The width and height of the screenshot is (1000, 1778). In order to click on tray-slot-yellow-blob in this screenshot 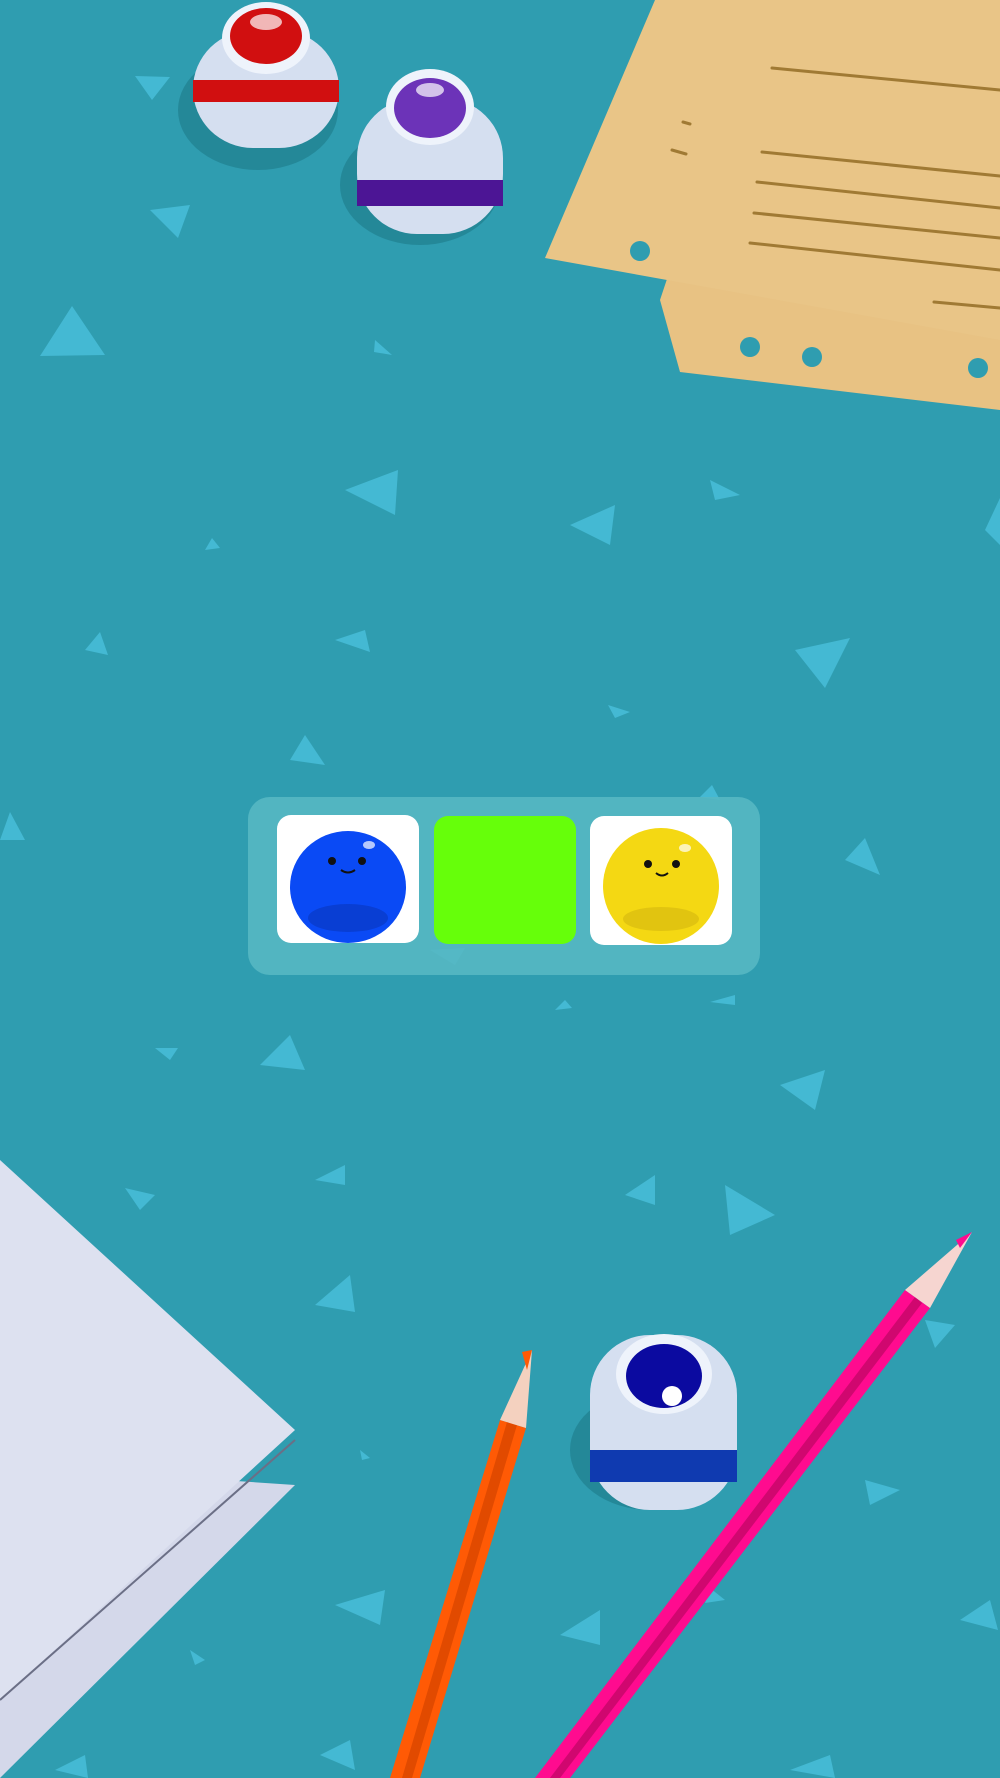, I will do `click(661, 880)`.